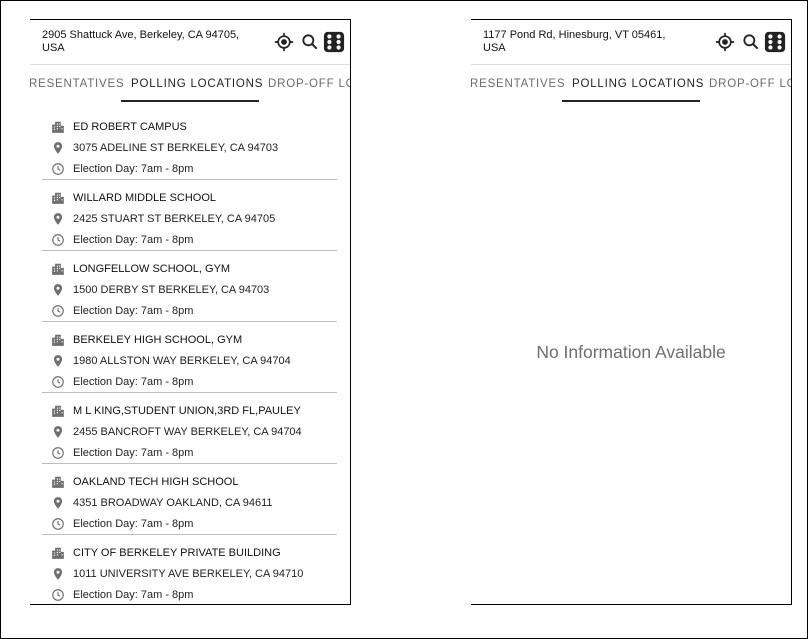 The width and height of the screenshot is (808, 639). What do you see at coordinates (152, 269) in the screenshot?
I see `location-name: LONGFELLOW SCHOOL, GYM` at bounding box center [152, 269].